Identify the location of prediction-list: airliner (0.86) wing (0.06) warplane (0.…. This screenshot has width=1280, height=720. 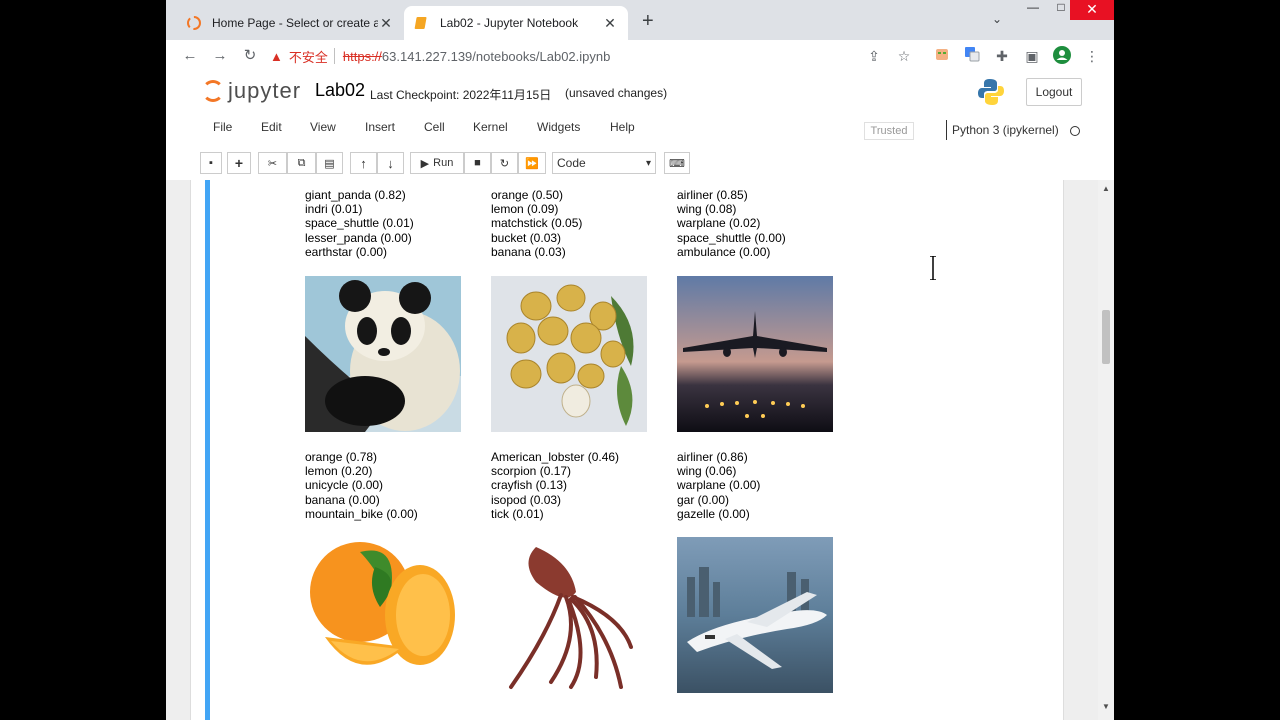
(718, 485).